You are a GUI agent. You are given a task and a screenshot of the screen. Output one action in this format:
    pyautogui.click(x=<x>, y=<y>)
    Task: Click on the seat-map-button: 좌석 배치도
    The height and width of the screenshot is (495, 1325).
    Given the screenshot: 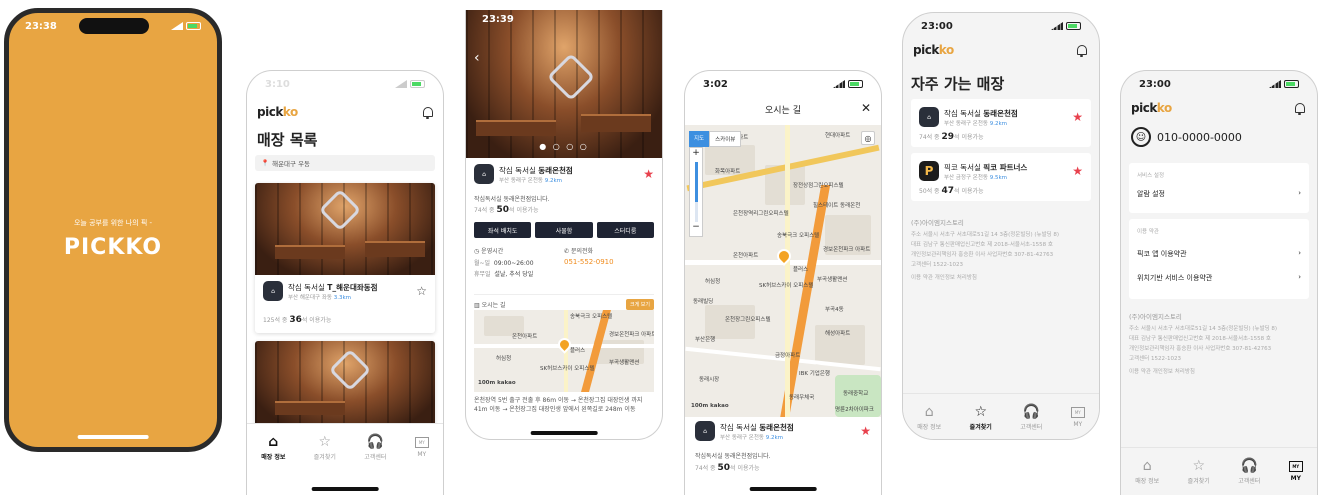 What is the action you would take?
    pyautogui.click(x=503, y=230)
    